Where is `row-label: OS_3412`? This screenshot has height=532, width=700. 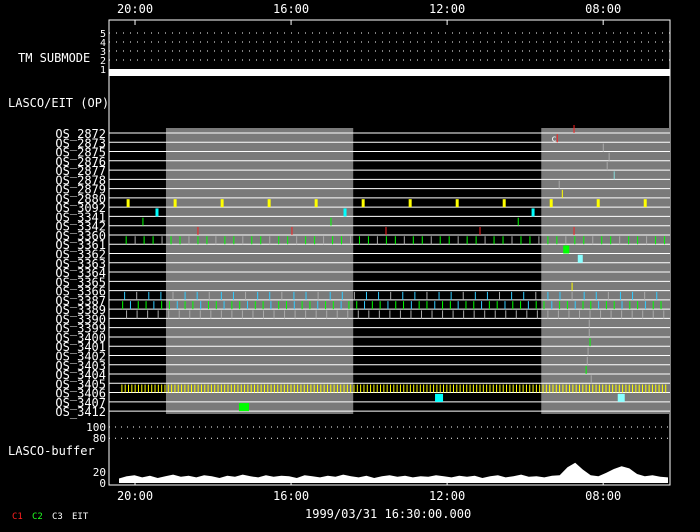 row-label: OS_3412 is located at coordinates (80, 412).